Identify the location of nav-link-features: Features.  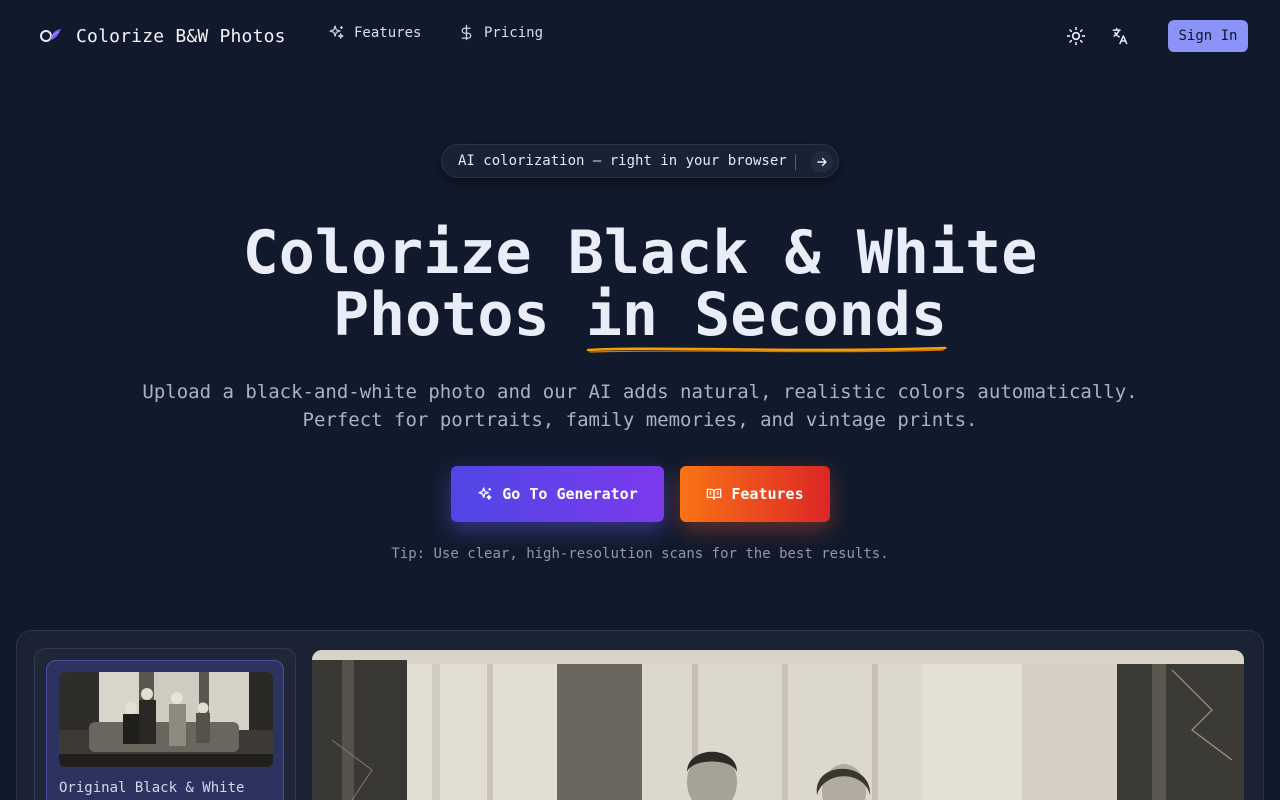
(374, 32).